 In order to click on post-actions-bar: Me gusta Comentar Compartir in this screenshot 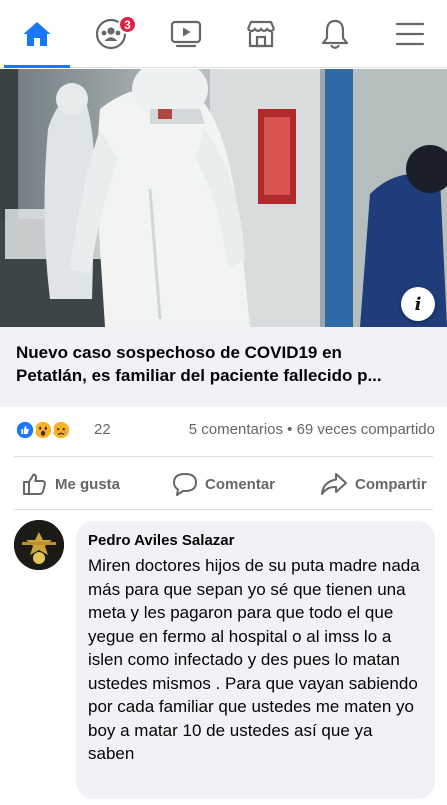, I will do `click(223, 484)`.